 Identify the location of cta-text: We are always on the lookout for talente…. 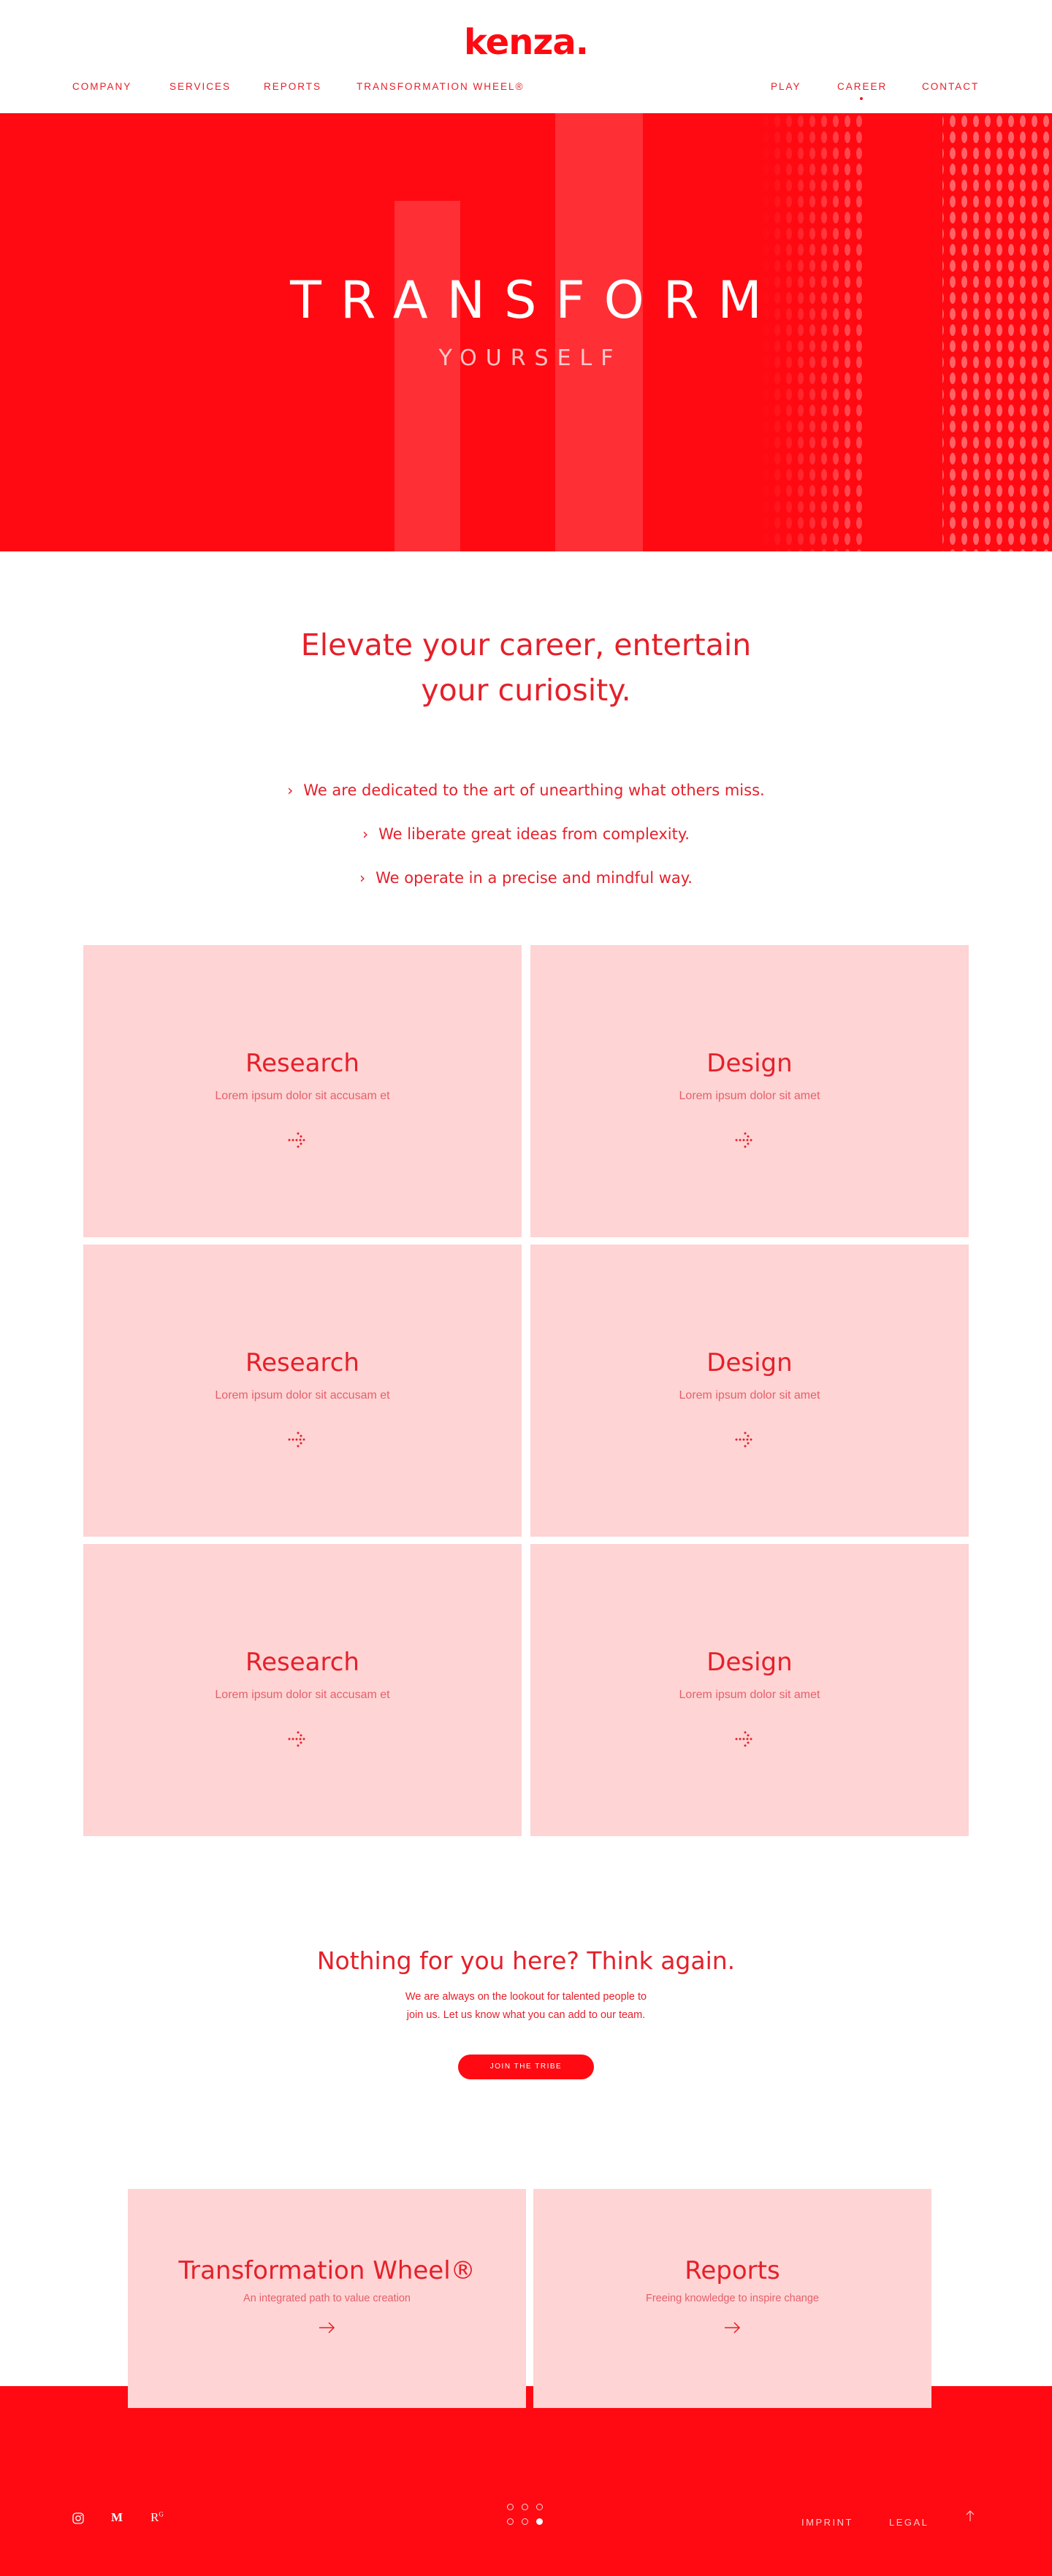
(526, 2006).